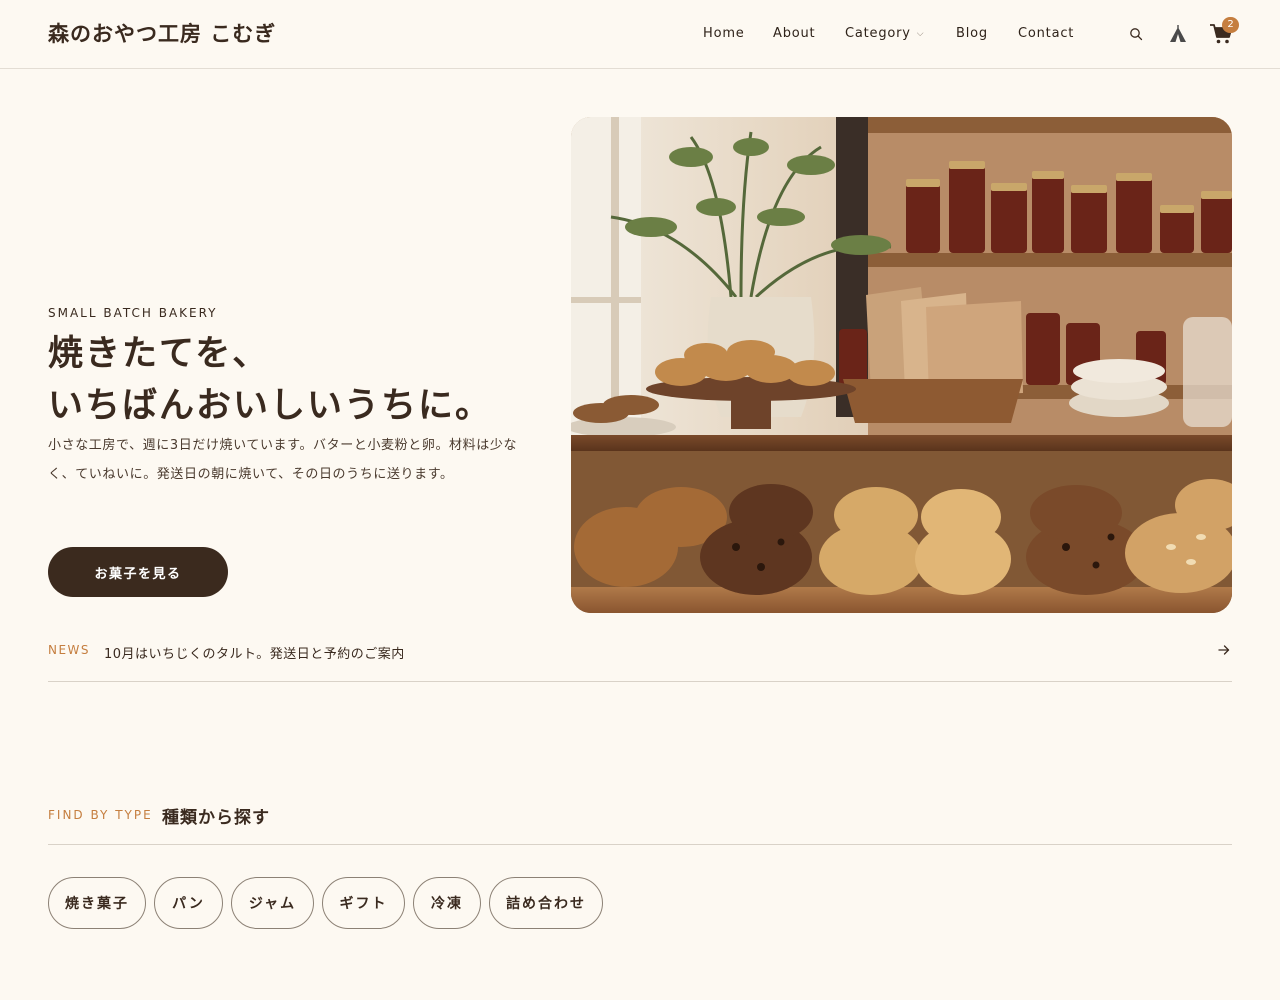 The image size is (1280, 1000). Describe the element at coordinates (640, 657) in the screenshot. I see `news-bar: NEWS 10月はいちじくのタルト。発送日と予約のご案内` at that location.